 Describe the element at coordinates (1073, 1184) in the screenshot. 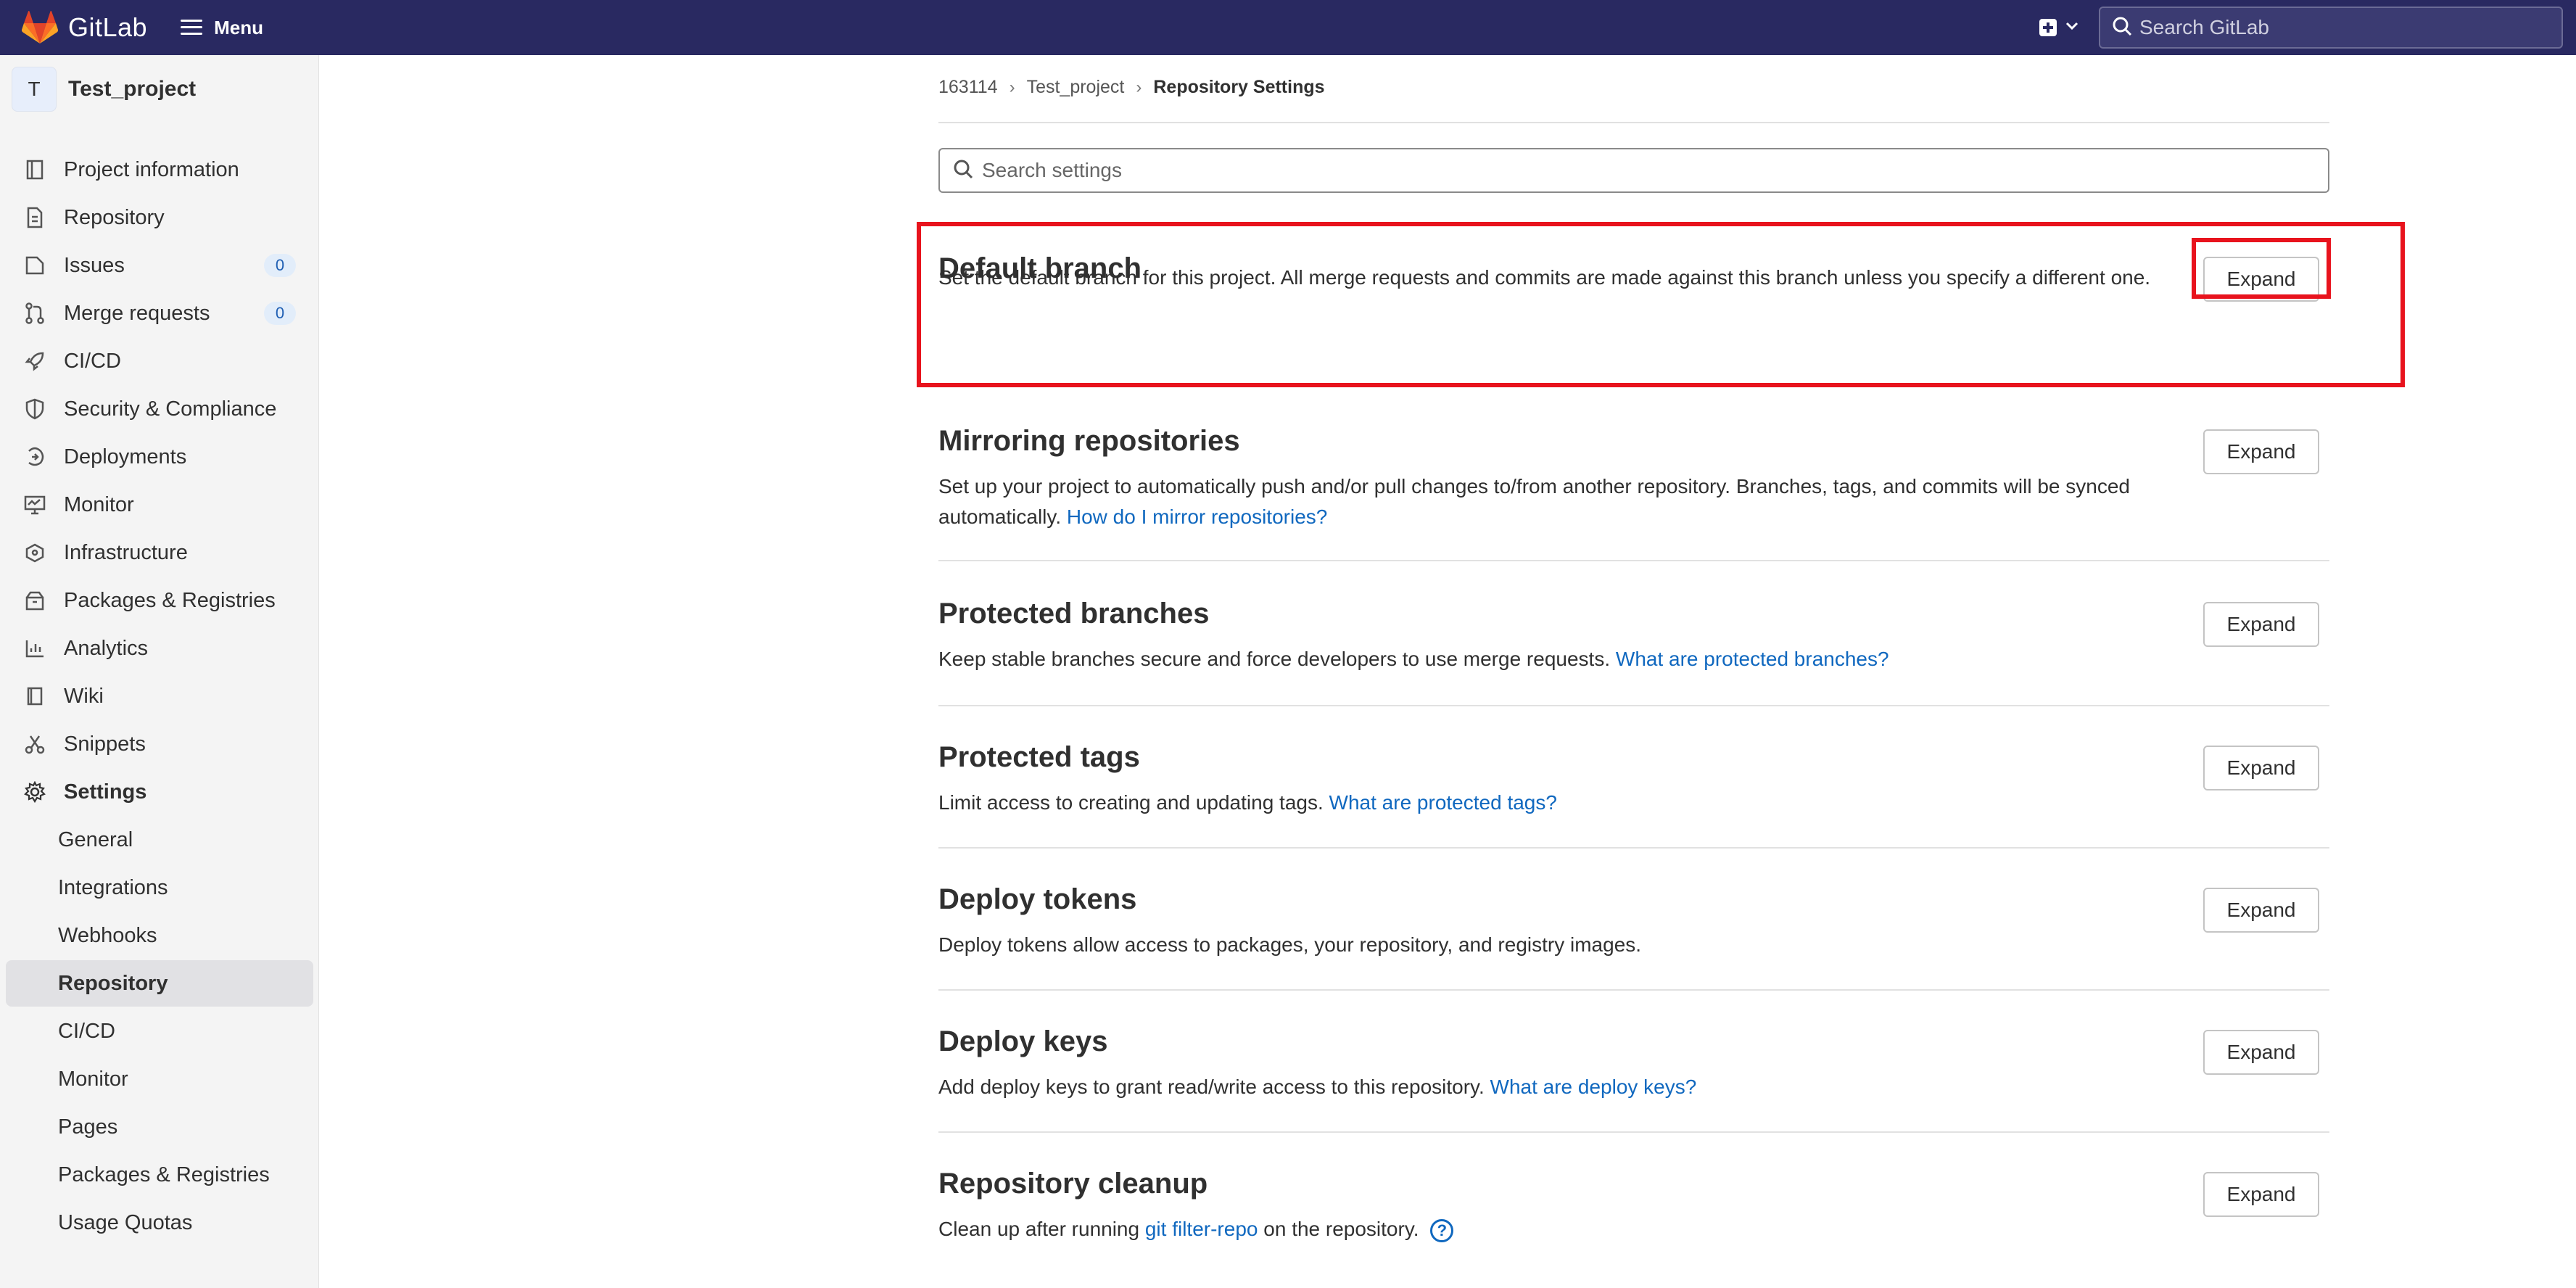

I see `section-title: Repository cleanup` at that location.